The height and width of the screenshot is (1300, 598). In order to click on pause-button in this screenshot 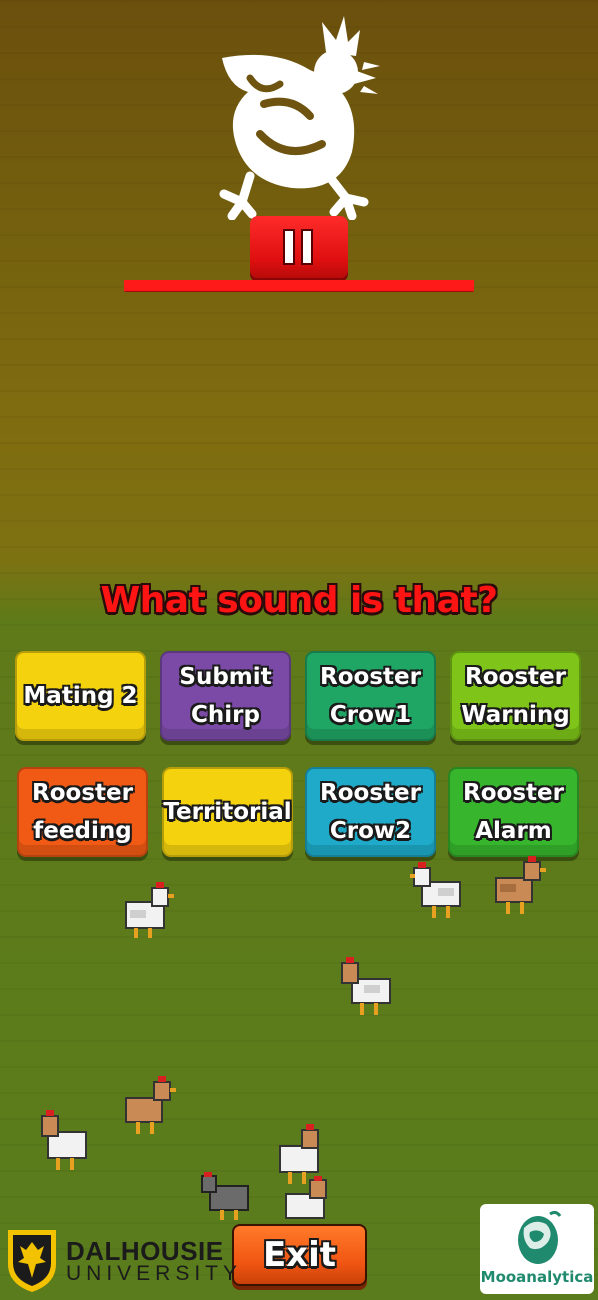, I will do `click(299, 247)`.